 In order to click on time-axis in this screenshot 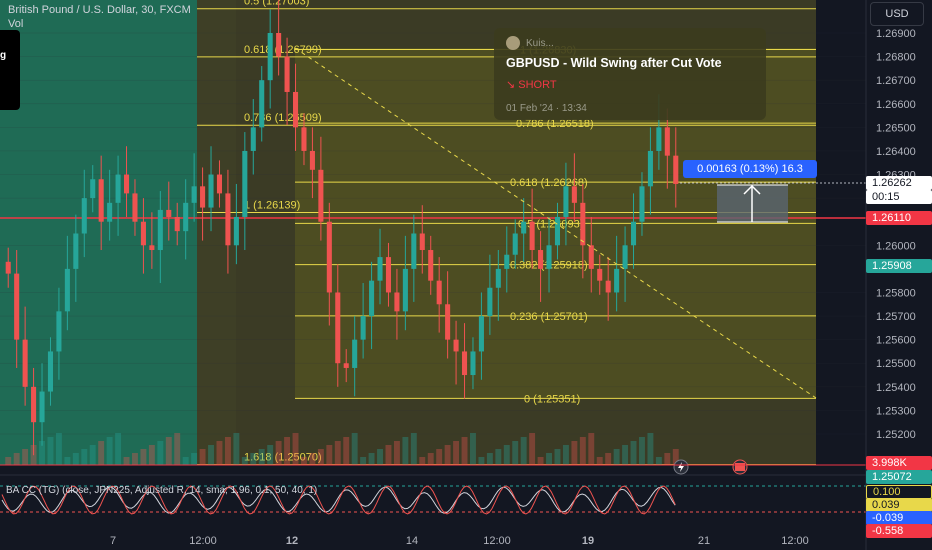, I will do `click(433, 540)`.